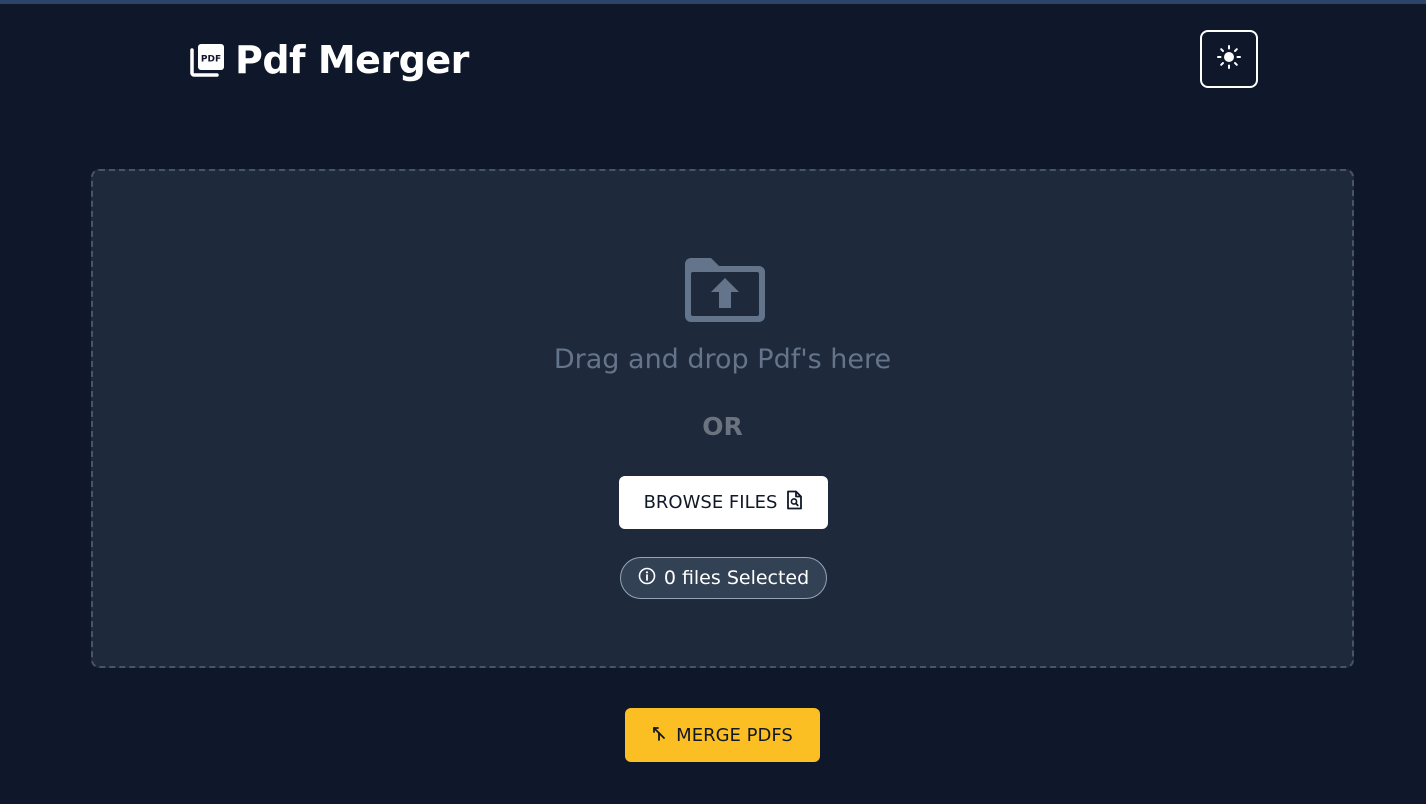 The width and height of the screenshot is (1426, 804). What do you see at coordinates (211, 60) in the screenshot?
I see `svg-text: PDF` at bounding box center [211, 60].